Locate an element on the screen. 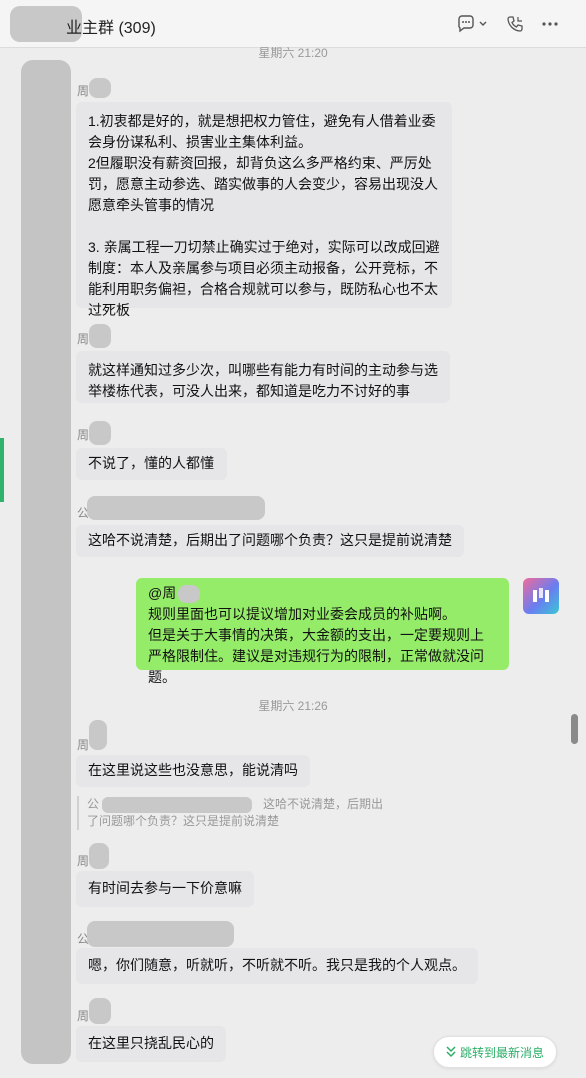 The width and height of the screenshot is (586, 1078). jump-to-latest-label: 跳转到最新消息 is located at coordinates (501, 1052).